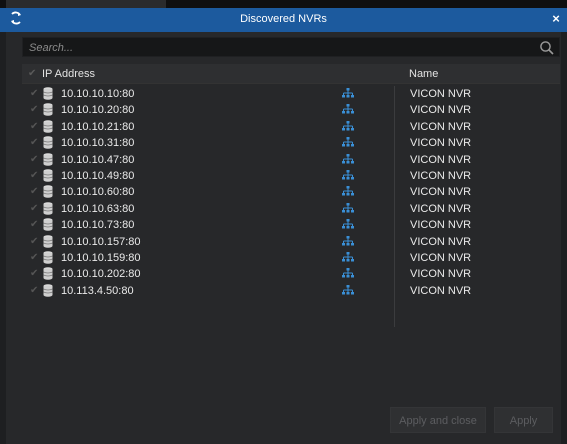 Image resolution: width=567 pixels, height=444 pixels. Describe the element at coordinates (291, 242) in the screenshot. I see `table-row: ✔ 10.10.10.157:80 VICON NVR` at that location.